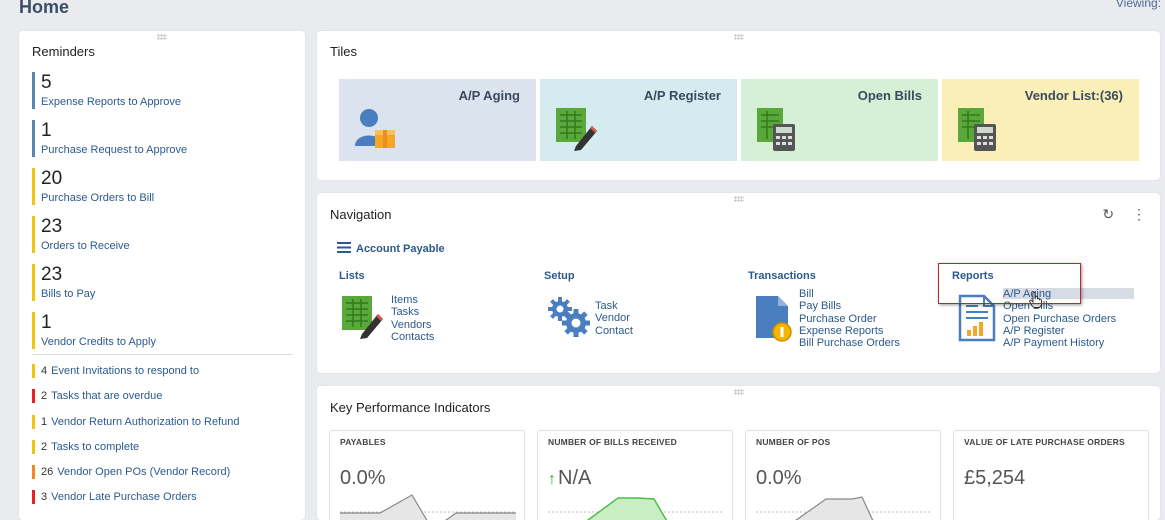  I want to click on tile-vendor-list: Vendor List:(36), so click(1040, 120).